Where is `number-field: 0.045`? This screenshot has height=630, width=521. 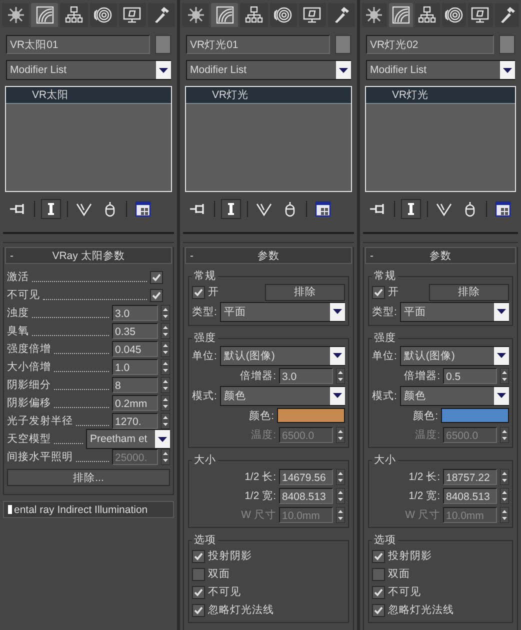
number-field: 0.045 is located at coordinates (135, 349).